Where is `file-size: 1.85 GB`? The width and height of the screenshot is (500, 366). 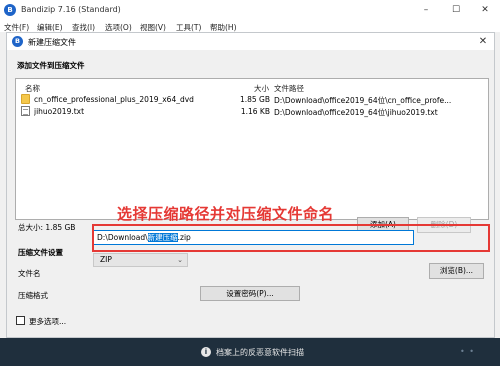 file-size: 1.85 GB is located at coordinates (254, 99).